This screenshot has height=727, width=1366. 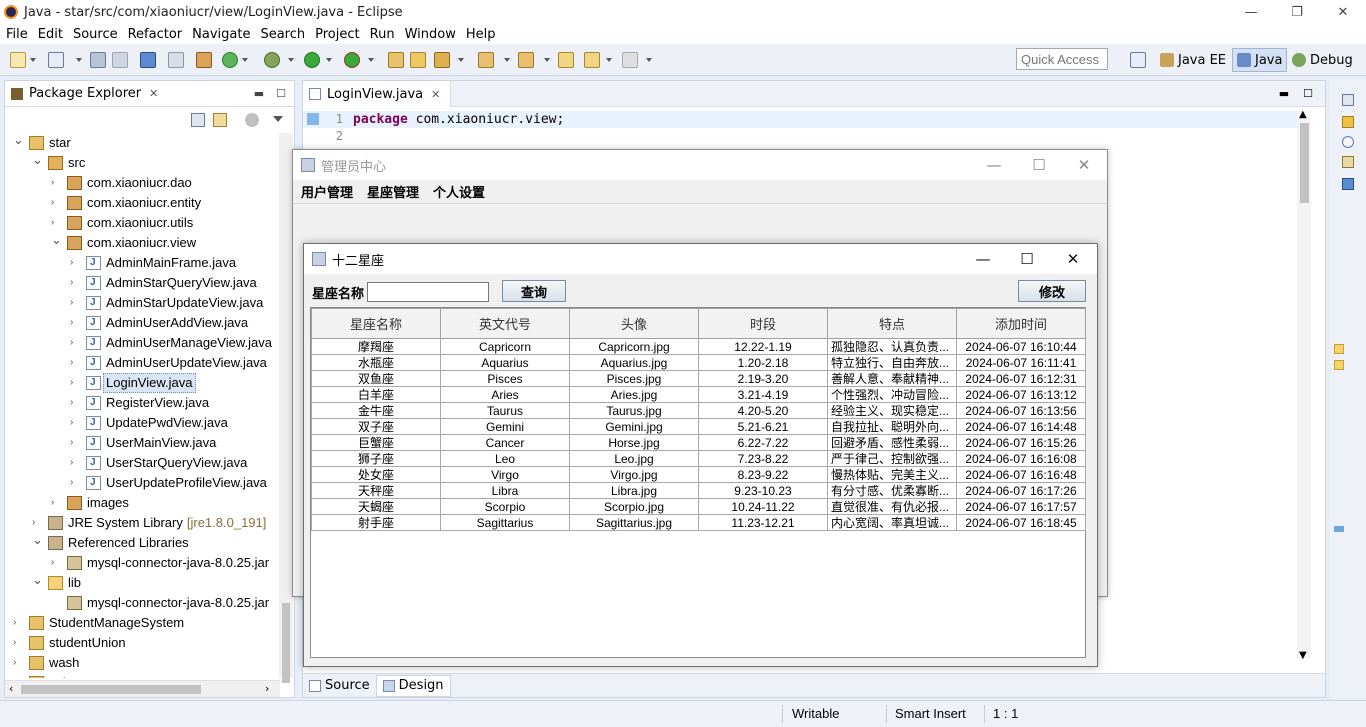 I want to click on tree-vertical-scrollbar, so click(x=286, y=408).